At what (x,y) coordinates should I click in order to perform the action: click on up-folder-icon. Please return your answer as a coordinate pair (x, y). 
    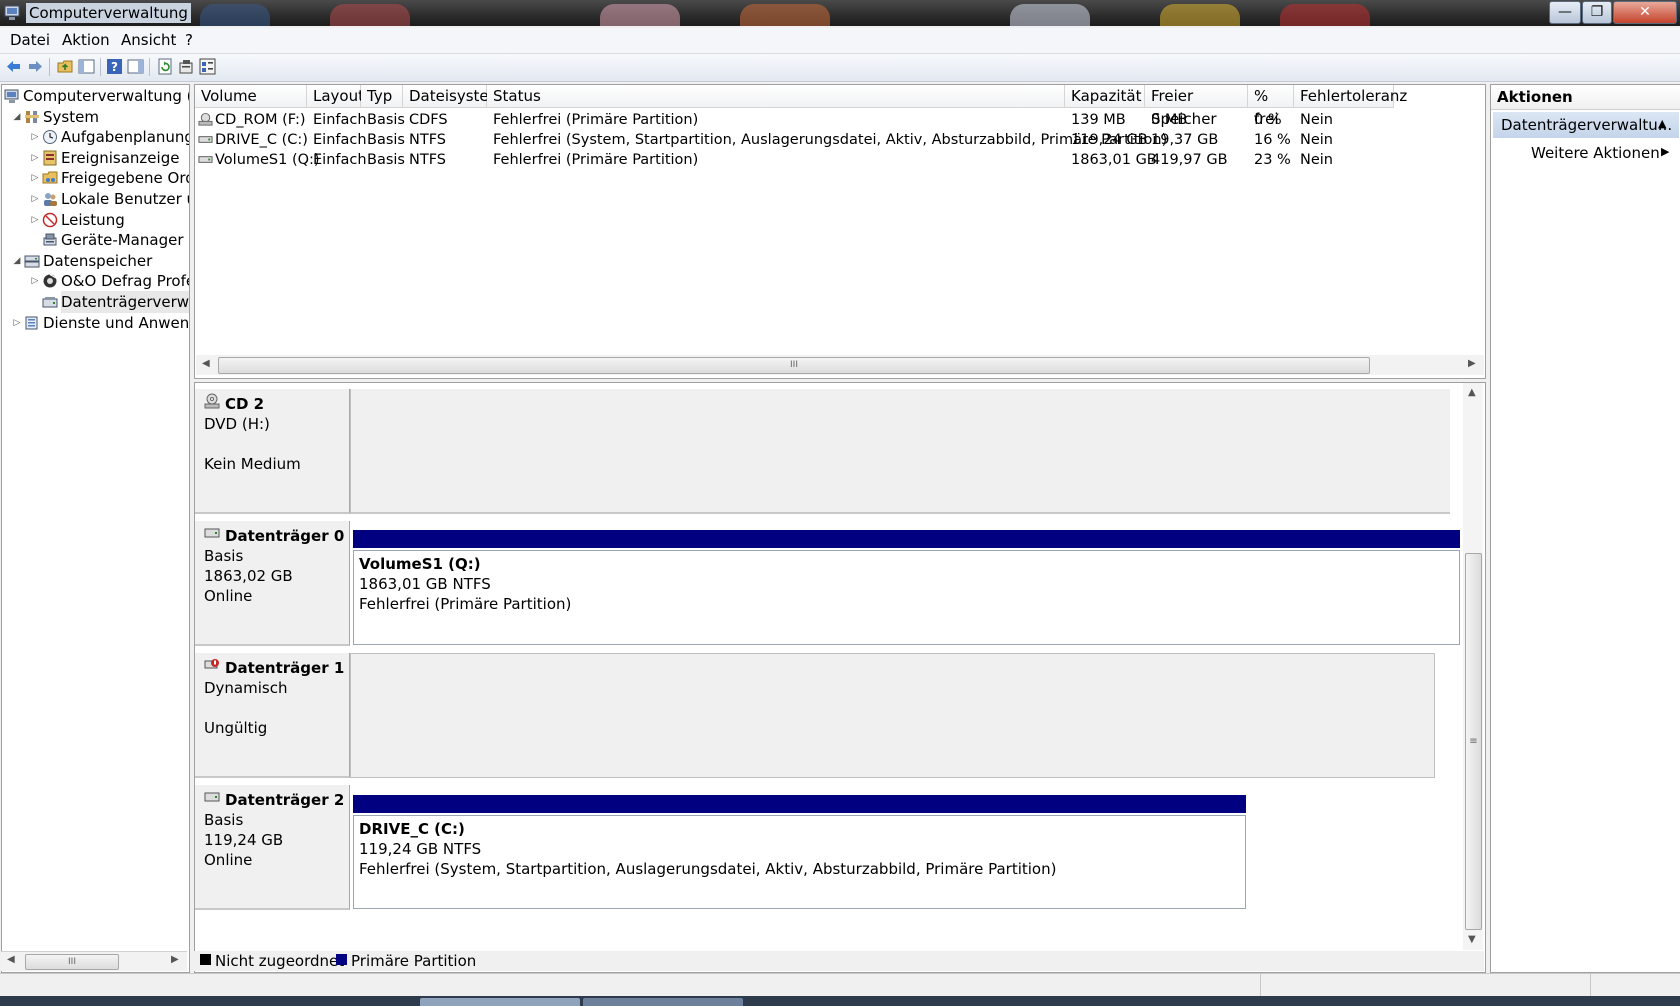
    Looking at the image, I should click on (65, 66).